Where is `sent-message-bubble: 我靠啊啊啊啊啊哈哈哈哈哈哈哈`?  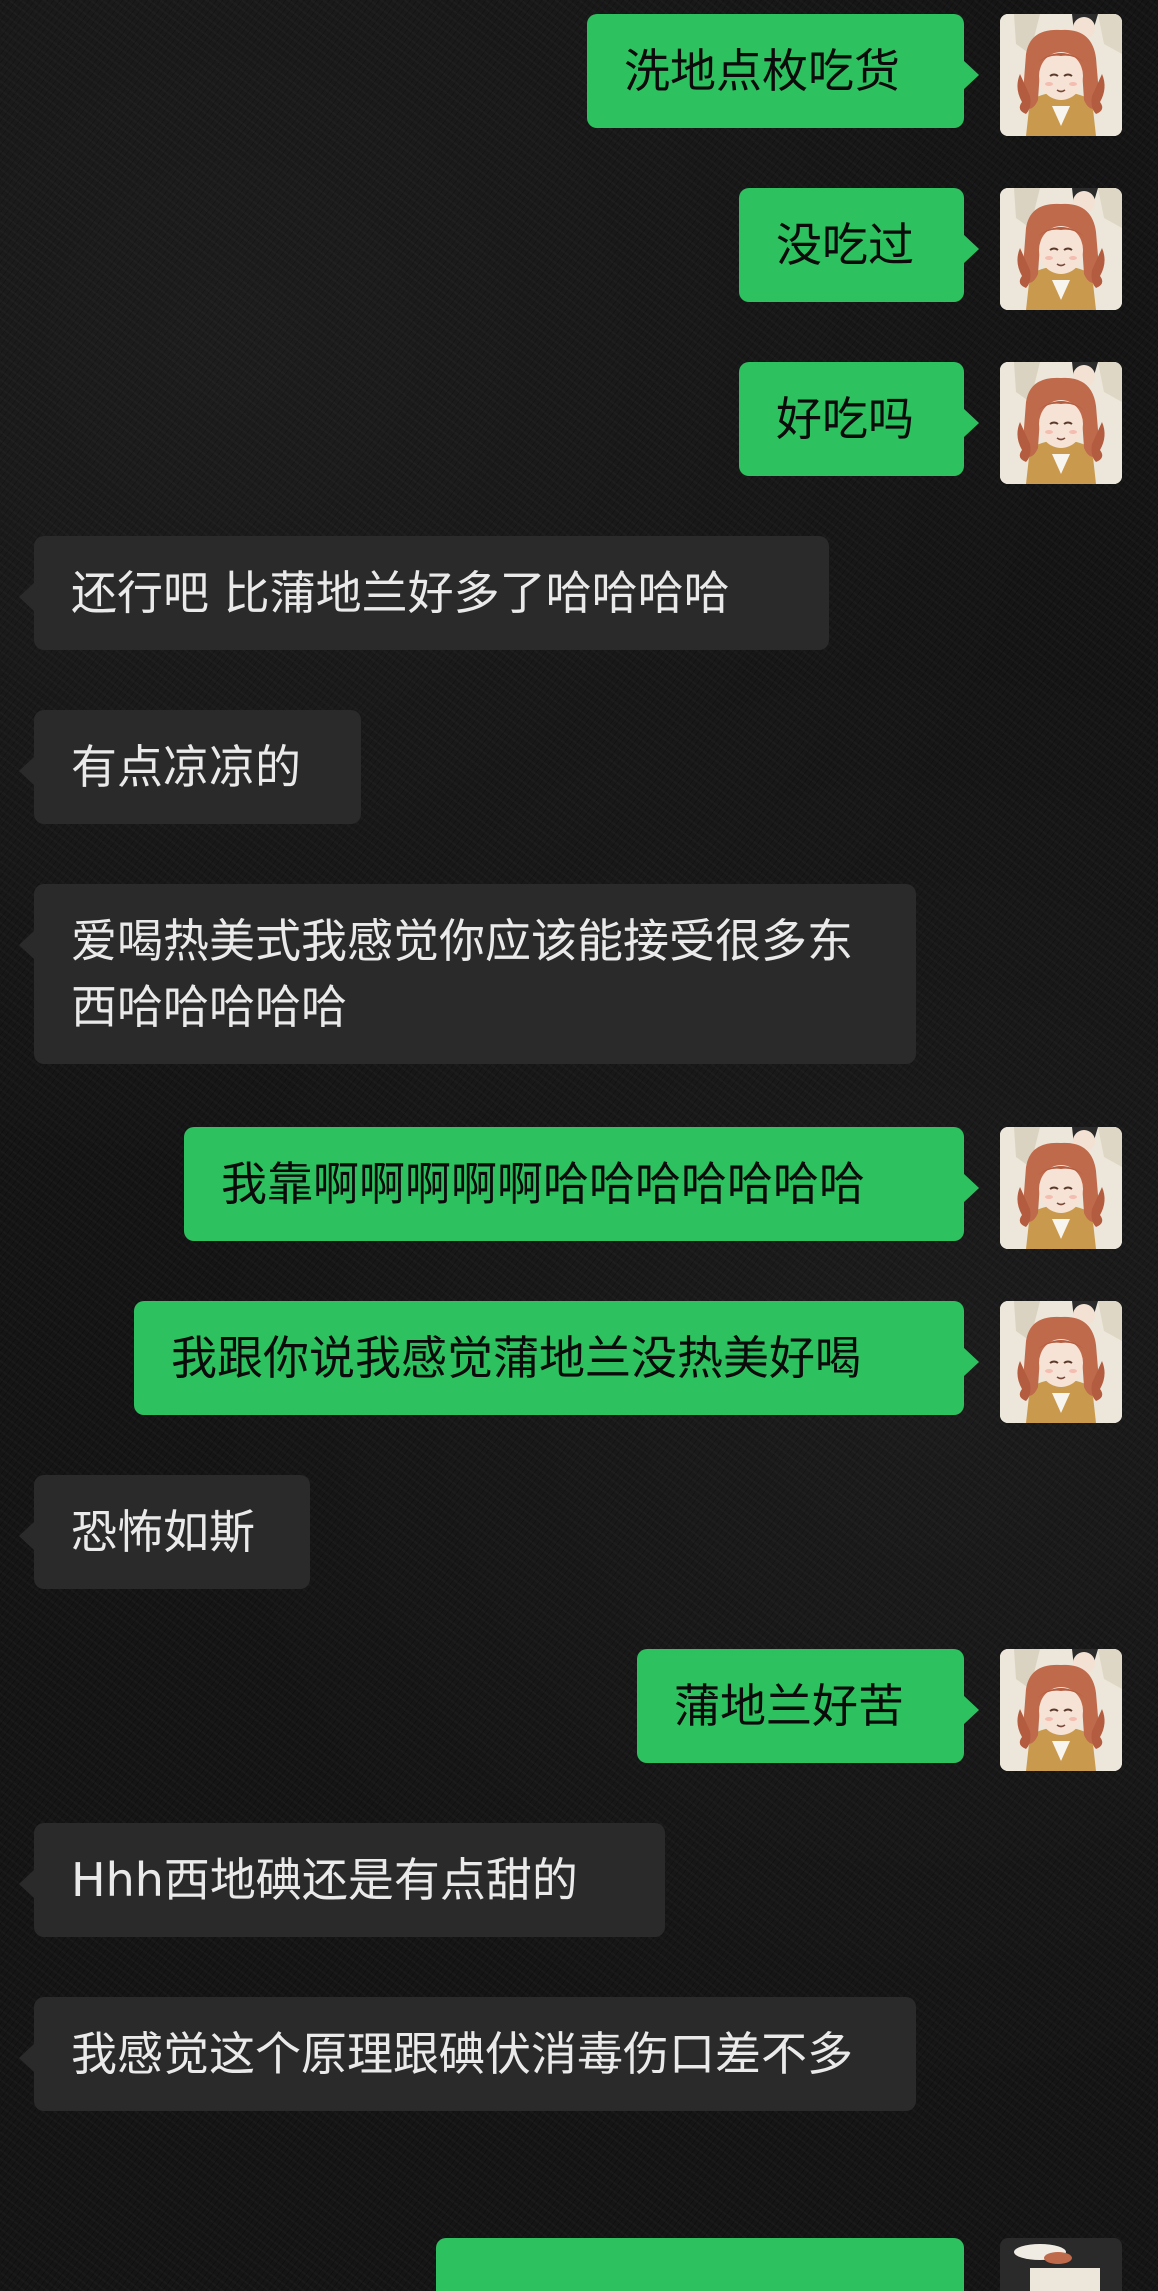
sent-message-bubble: 我靠啊啊啊啊啊哈哈哈哈哈哈哈 is located at coordinates (581, 1184).